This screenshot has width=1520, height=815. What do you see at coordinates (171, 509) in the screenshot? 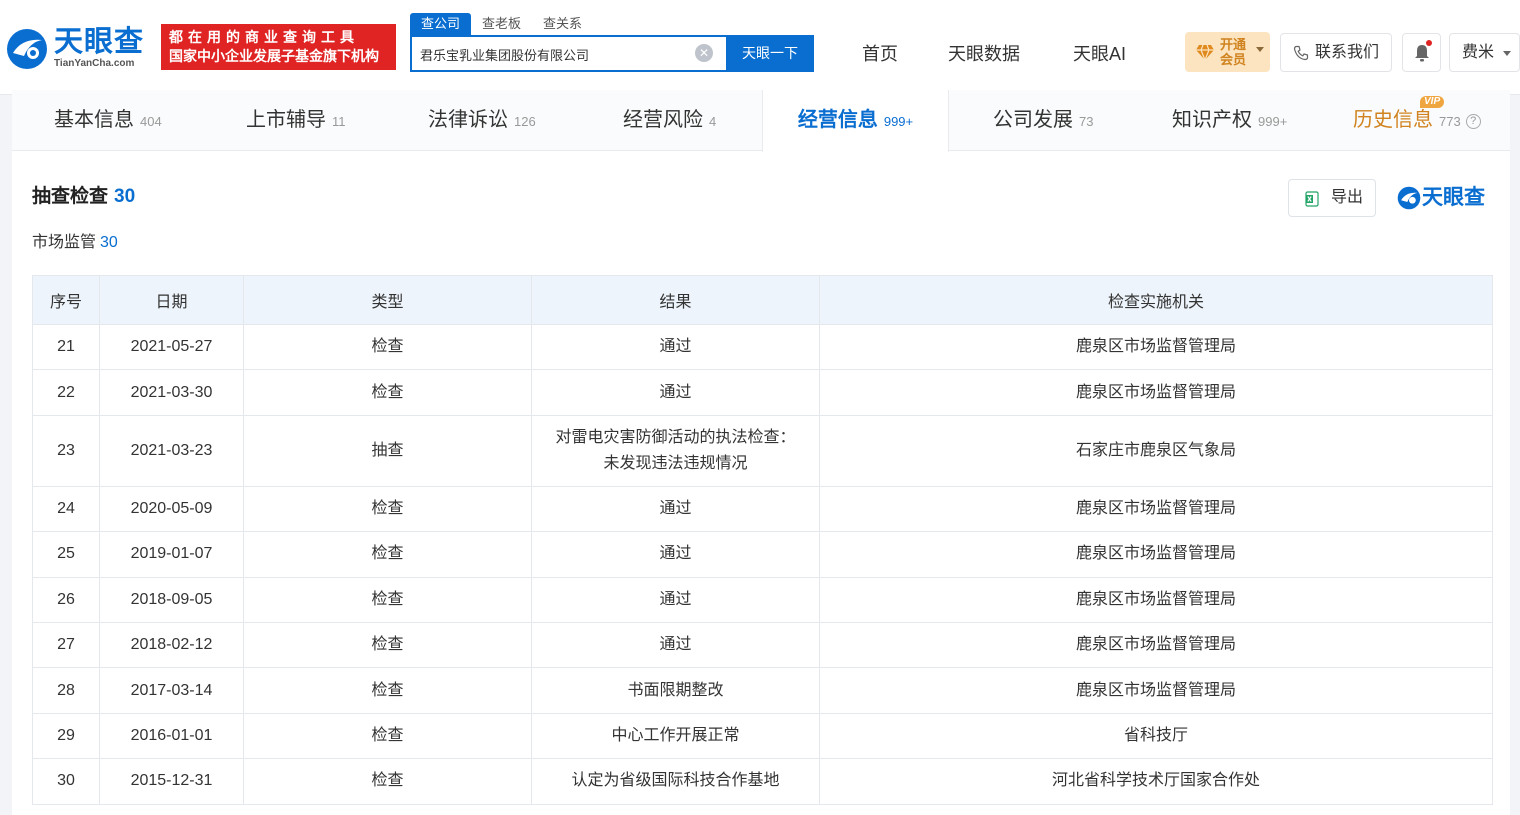
I see `cell-date: 2020-05-09` at bounding box center [171, 509].